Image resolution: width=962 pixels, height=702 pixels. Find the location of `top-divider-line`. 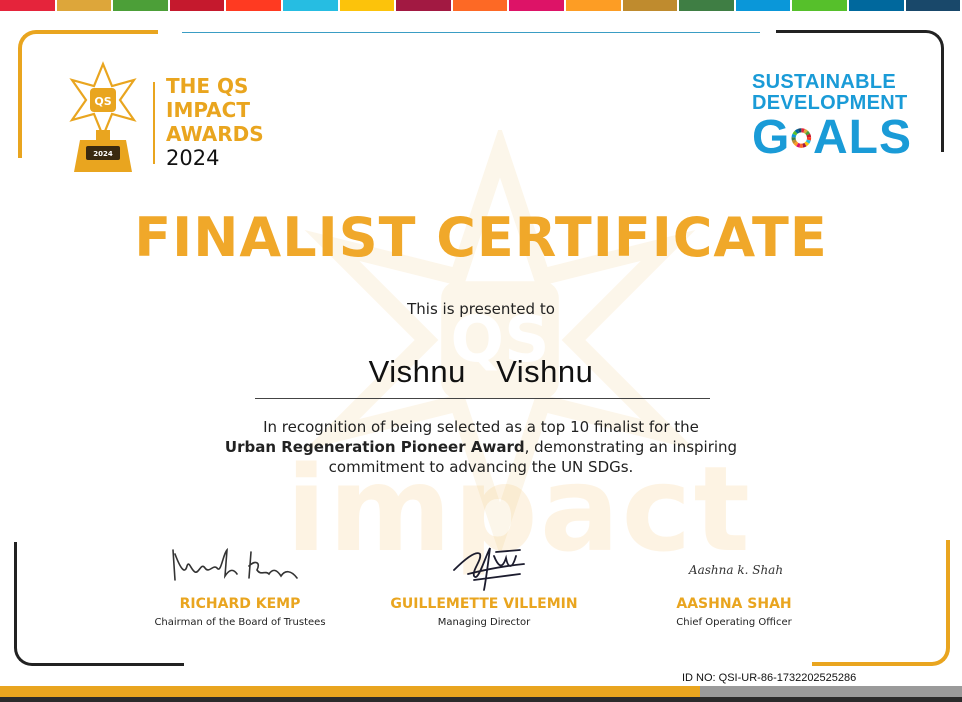

top-divider-line is located at coordinates (471, 32).